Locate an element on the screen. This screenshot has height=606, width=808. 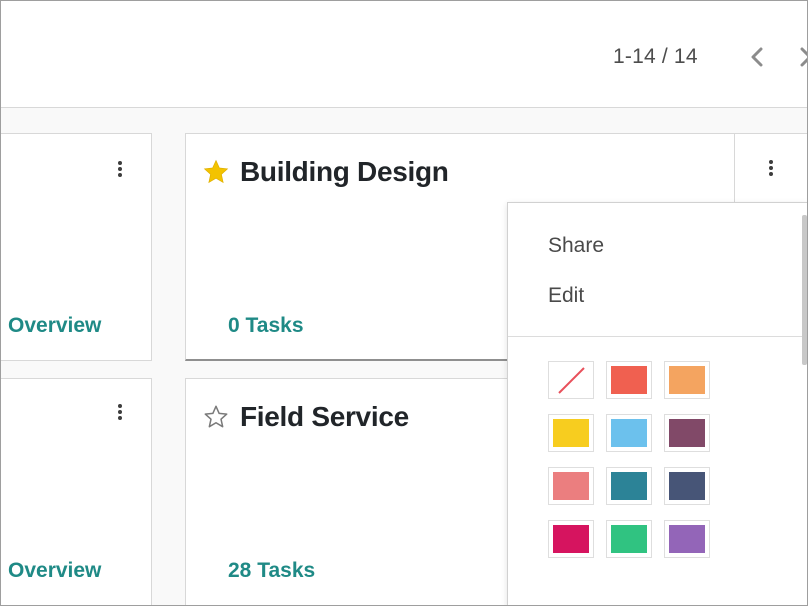
kebab-icon is located at coordinates (771, 168).